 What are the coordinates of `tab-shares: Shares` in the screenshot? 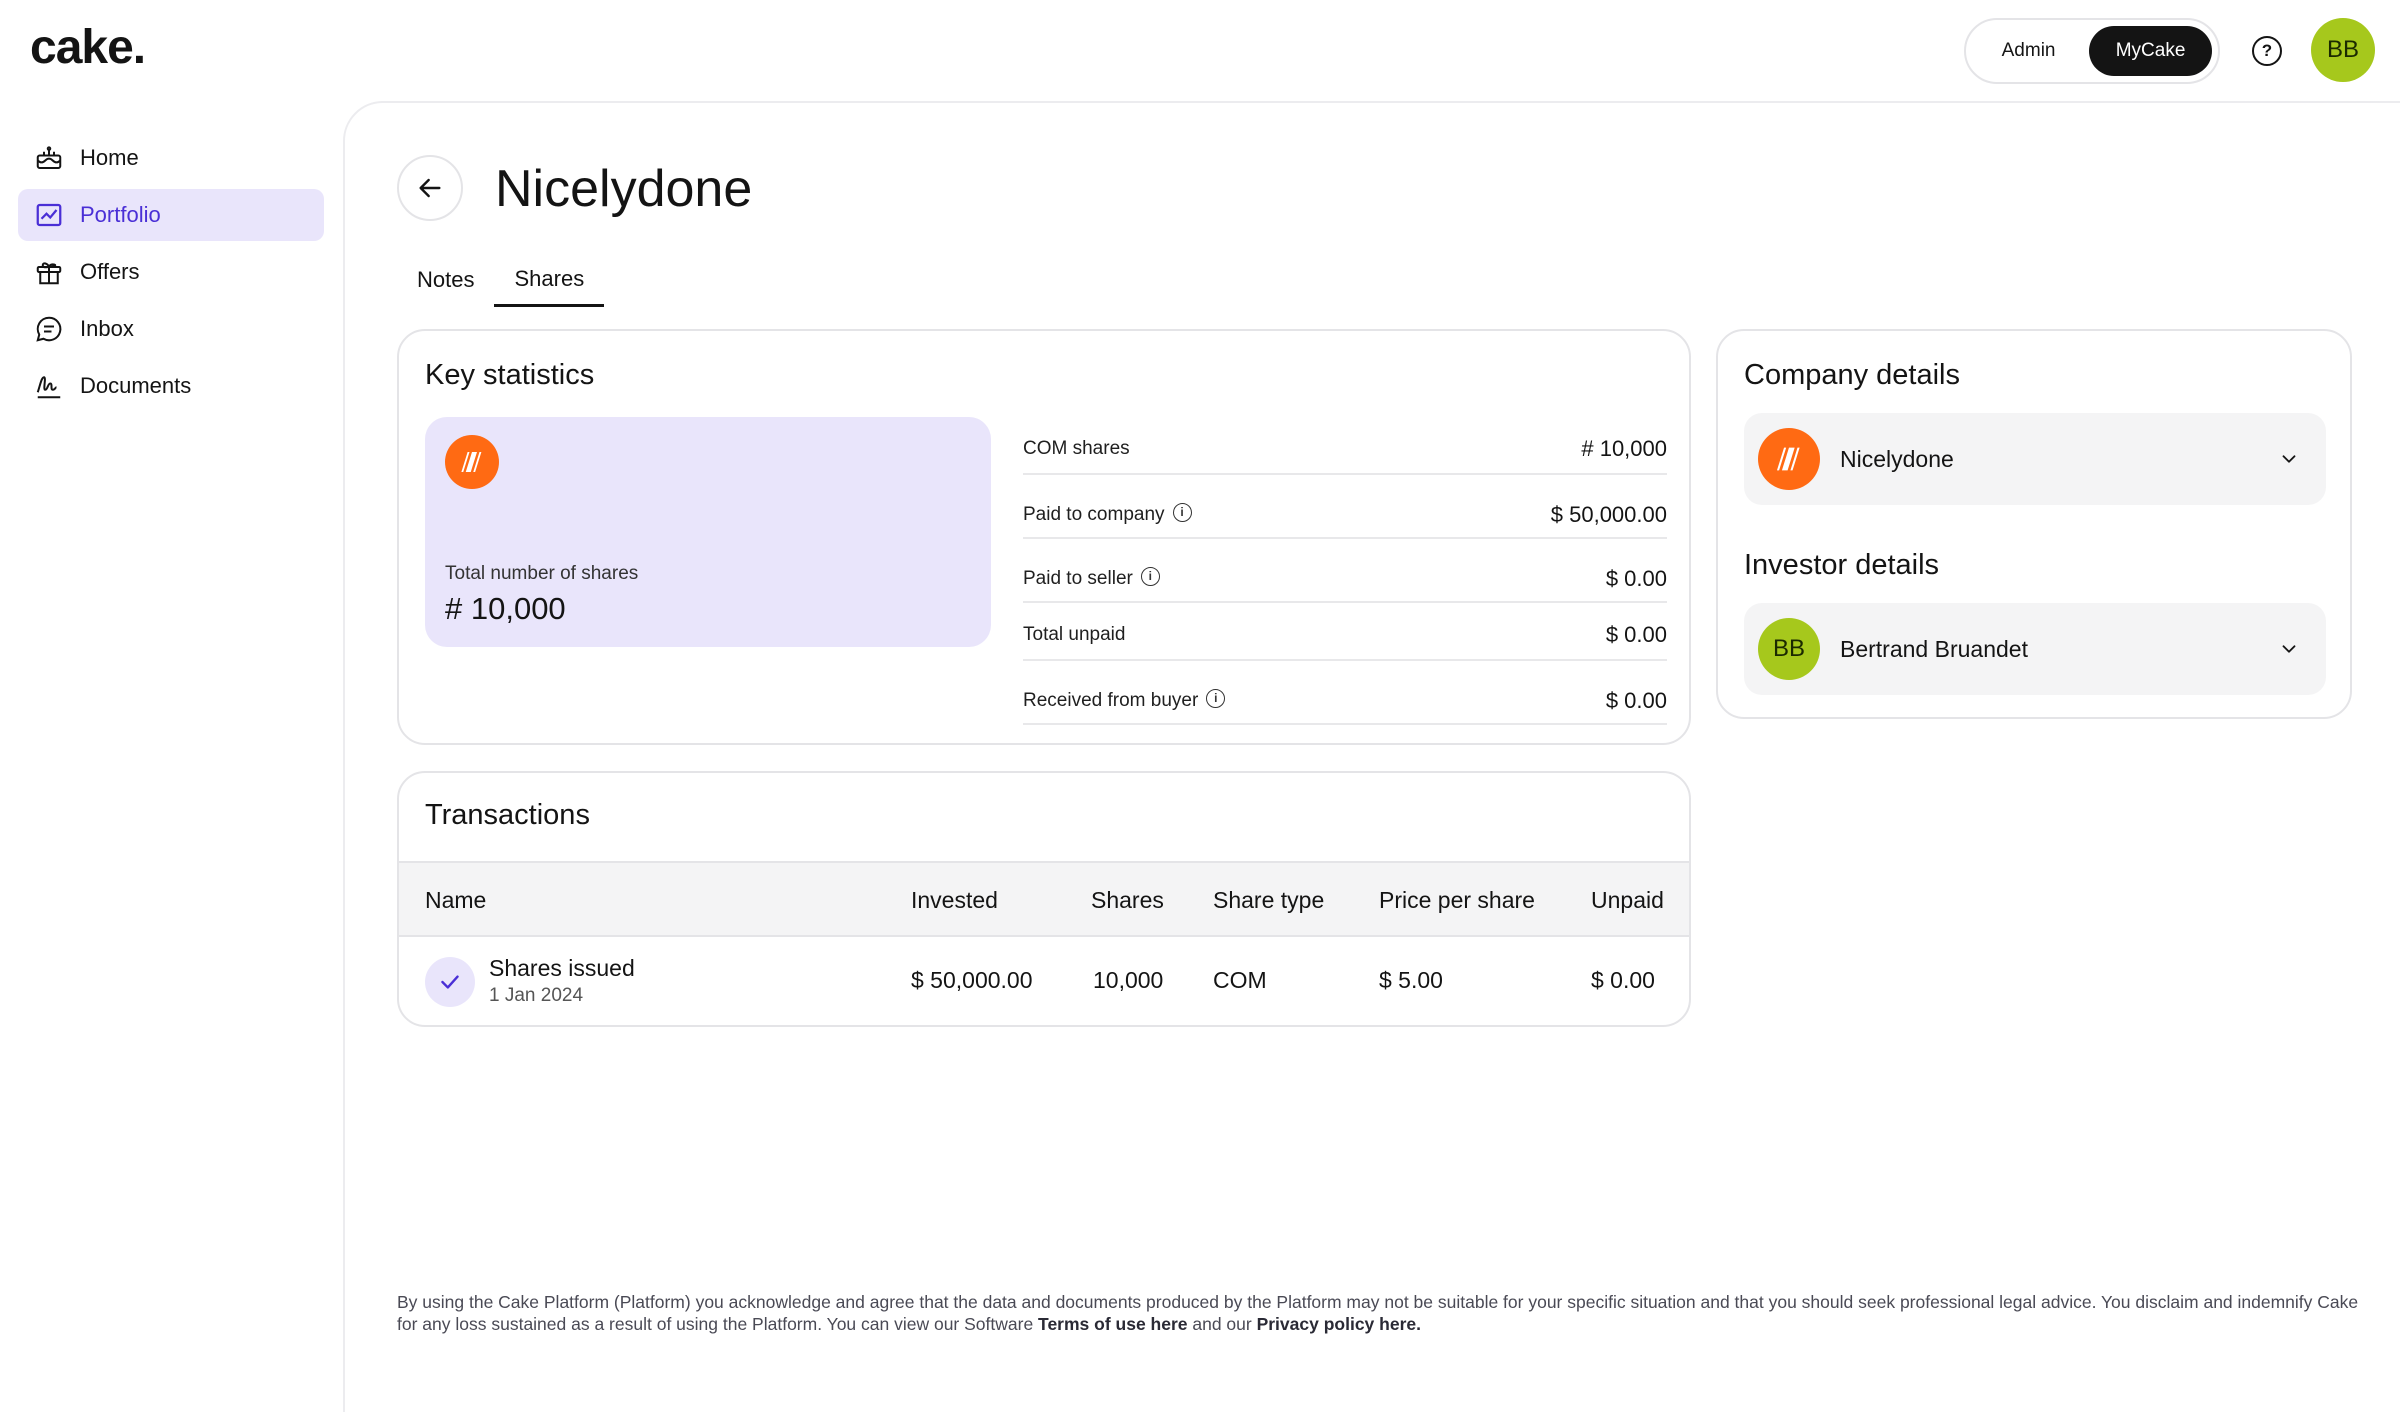 It's located at (549, 280).